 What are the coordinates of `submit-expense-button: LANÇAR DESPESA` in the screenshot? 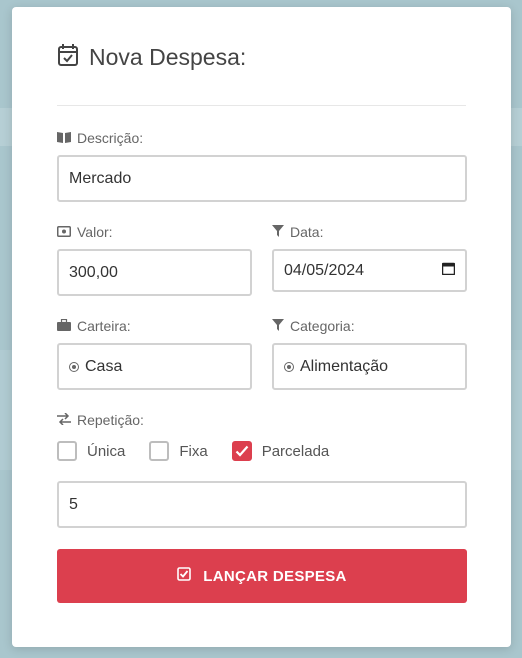 It's located at (262, 576).